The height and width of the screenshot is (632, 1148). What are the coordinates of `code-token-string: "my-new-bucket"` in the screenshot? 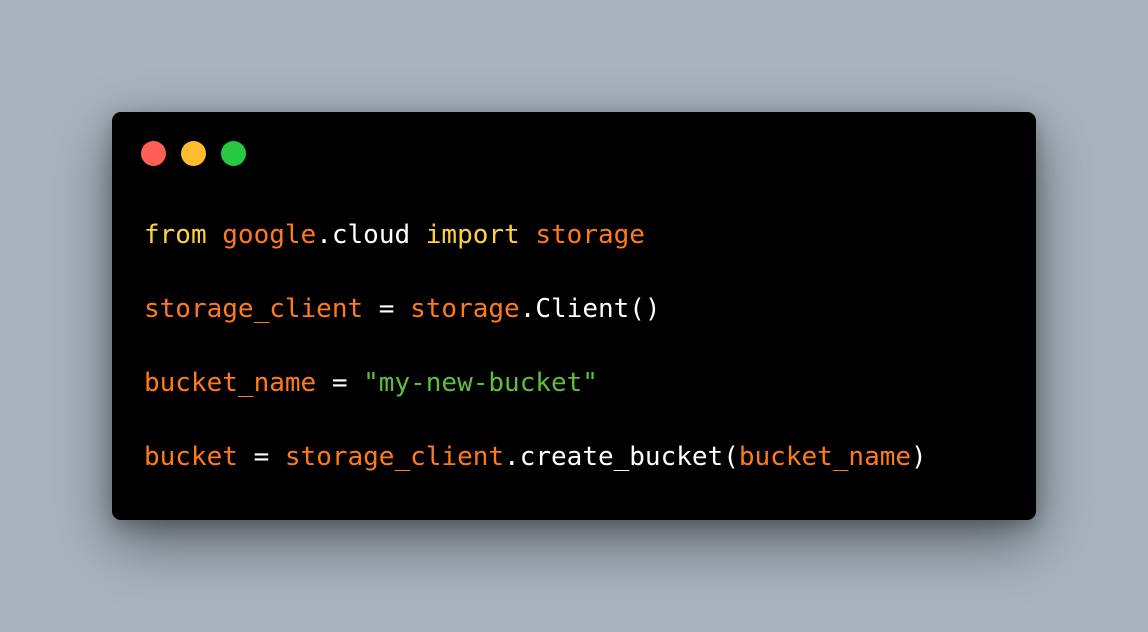 It's located at (480, 383).